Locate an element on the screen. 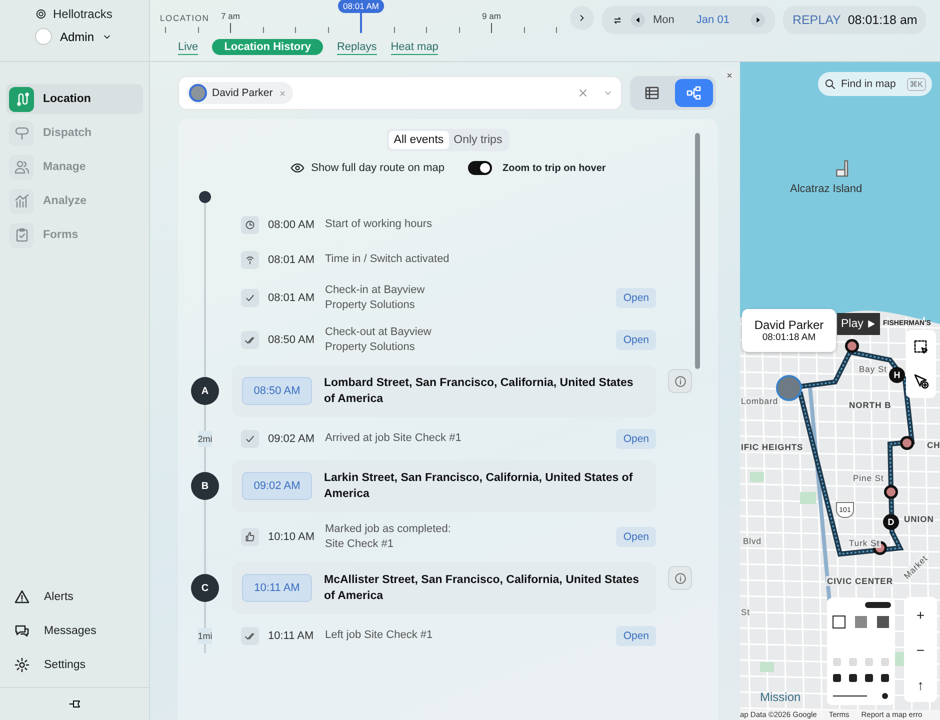 Image resolution: width=940 pixels, height=720 pixels. filter-option: All events is located at coordinates (418, 140).